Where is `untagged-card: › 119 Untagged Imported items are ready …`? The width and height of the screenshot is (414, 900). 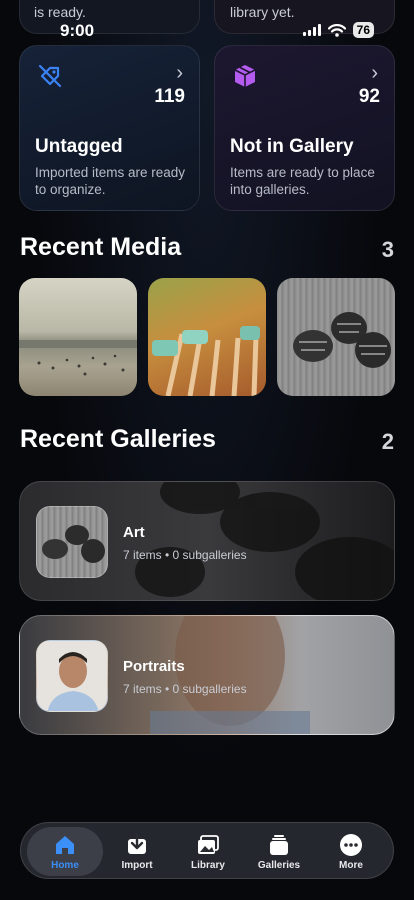 untagged-card: › 119 Untagged Imported items are ready … is located at coordinates (109, 128).